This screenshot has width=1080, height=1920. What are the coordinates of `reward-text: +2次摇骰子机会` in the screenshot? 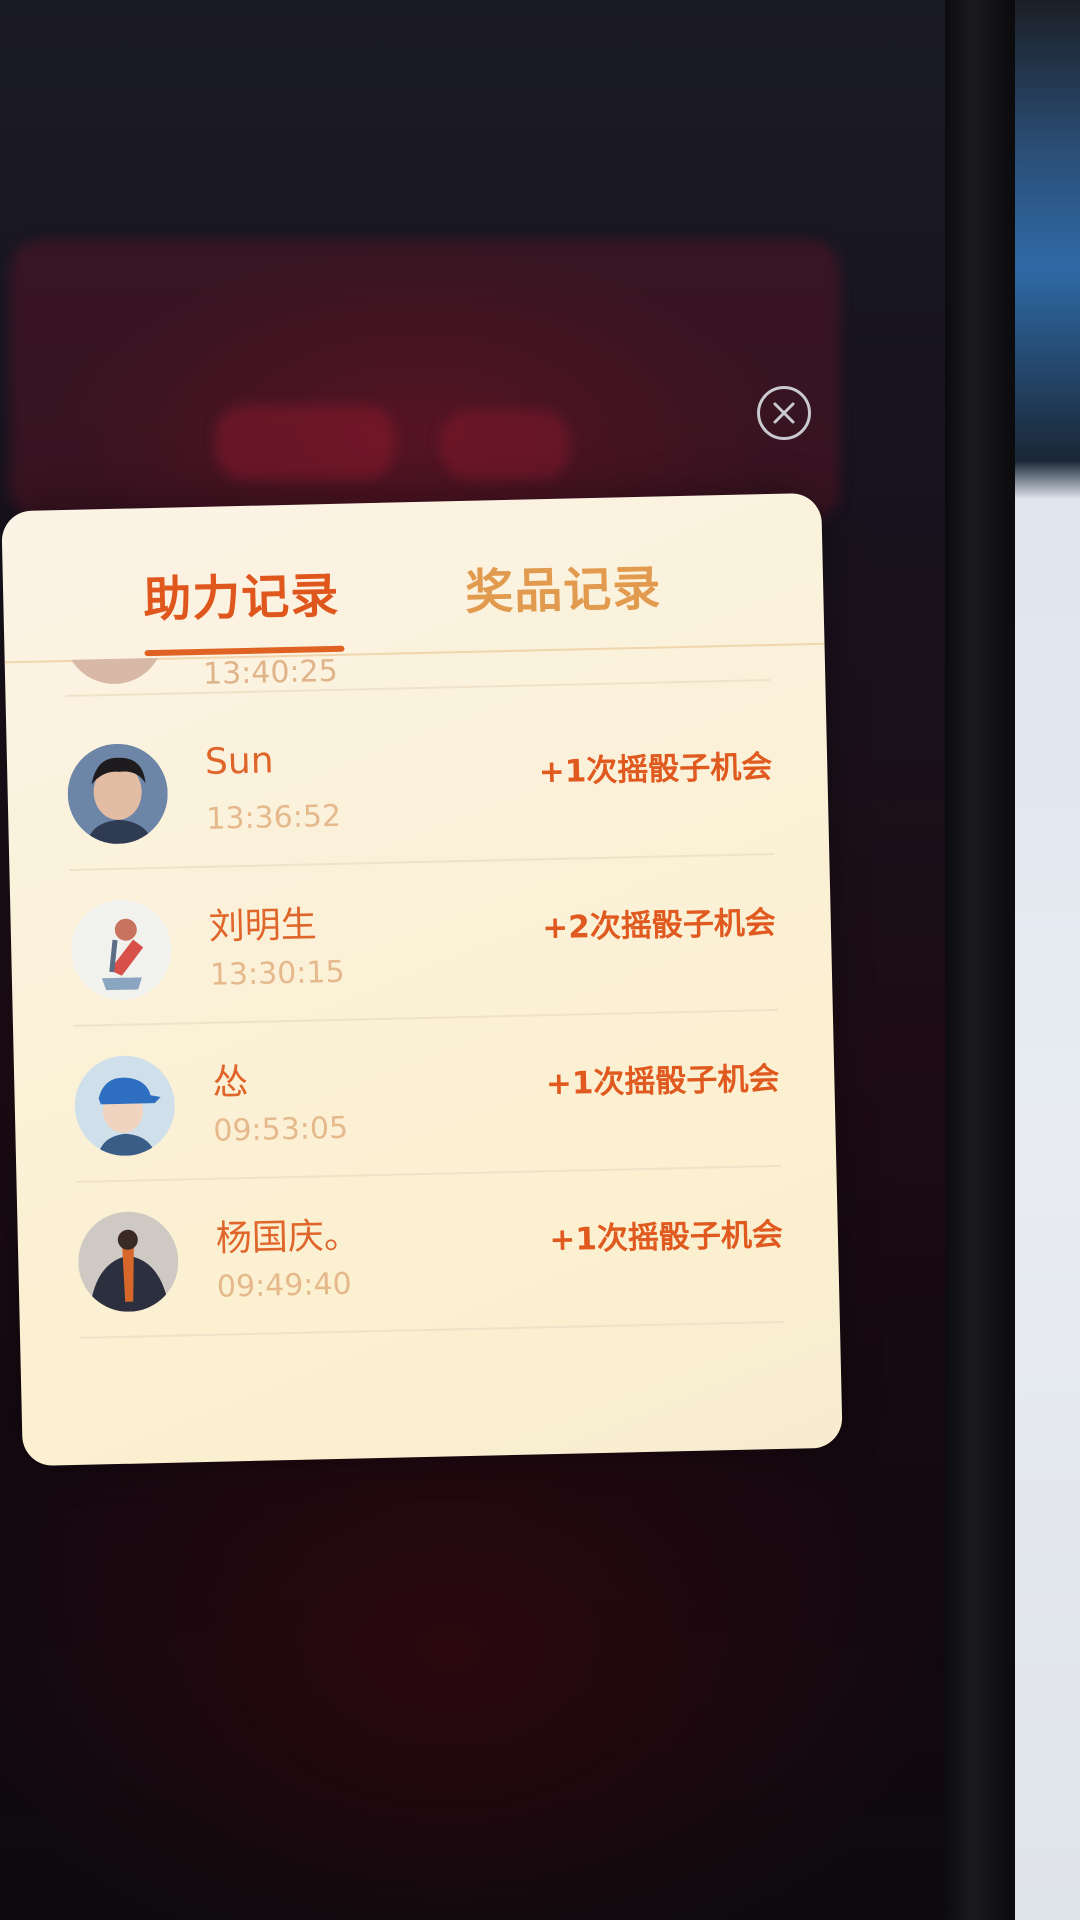 It's located at (659, 925).